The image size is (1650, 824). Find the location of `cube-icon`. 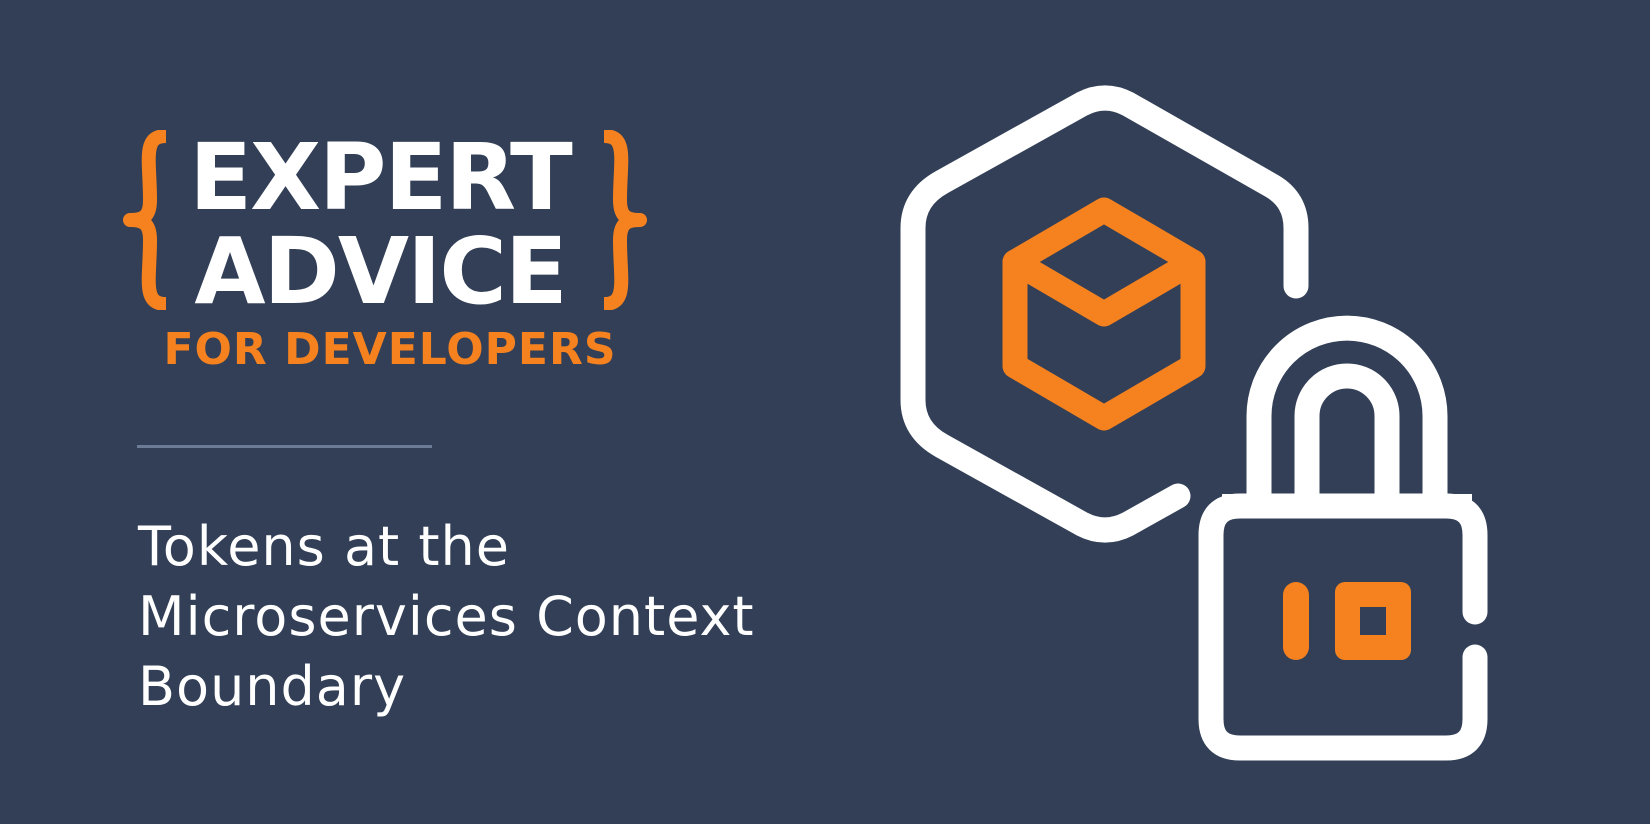

cube-icon is located at coordinates (1104, 314).